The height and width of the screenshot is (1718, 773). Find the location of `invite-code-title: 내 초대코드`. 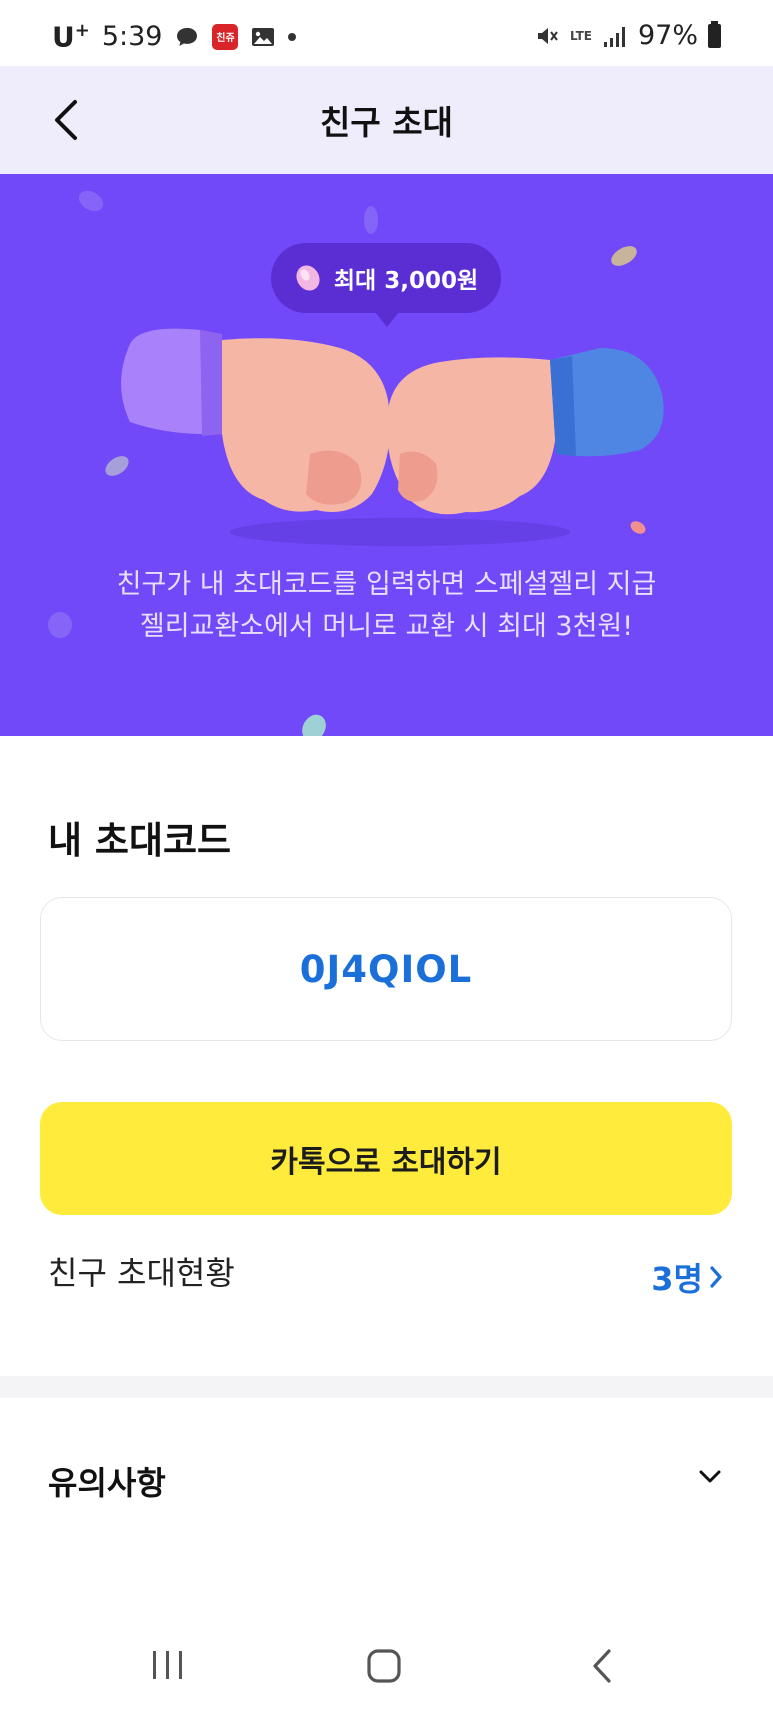

invite-code-title: 내 초대코드 is located at coordinates (140, 840).